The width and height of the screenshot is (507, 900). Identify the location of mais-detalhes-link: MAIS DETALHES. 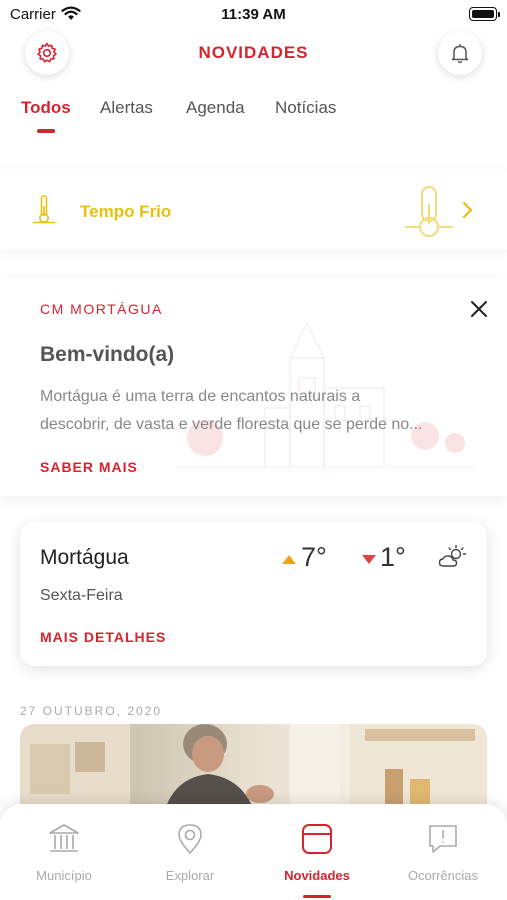
(103, 637).